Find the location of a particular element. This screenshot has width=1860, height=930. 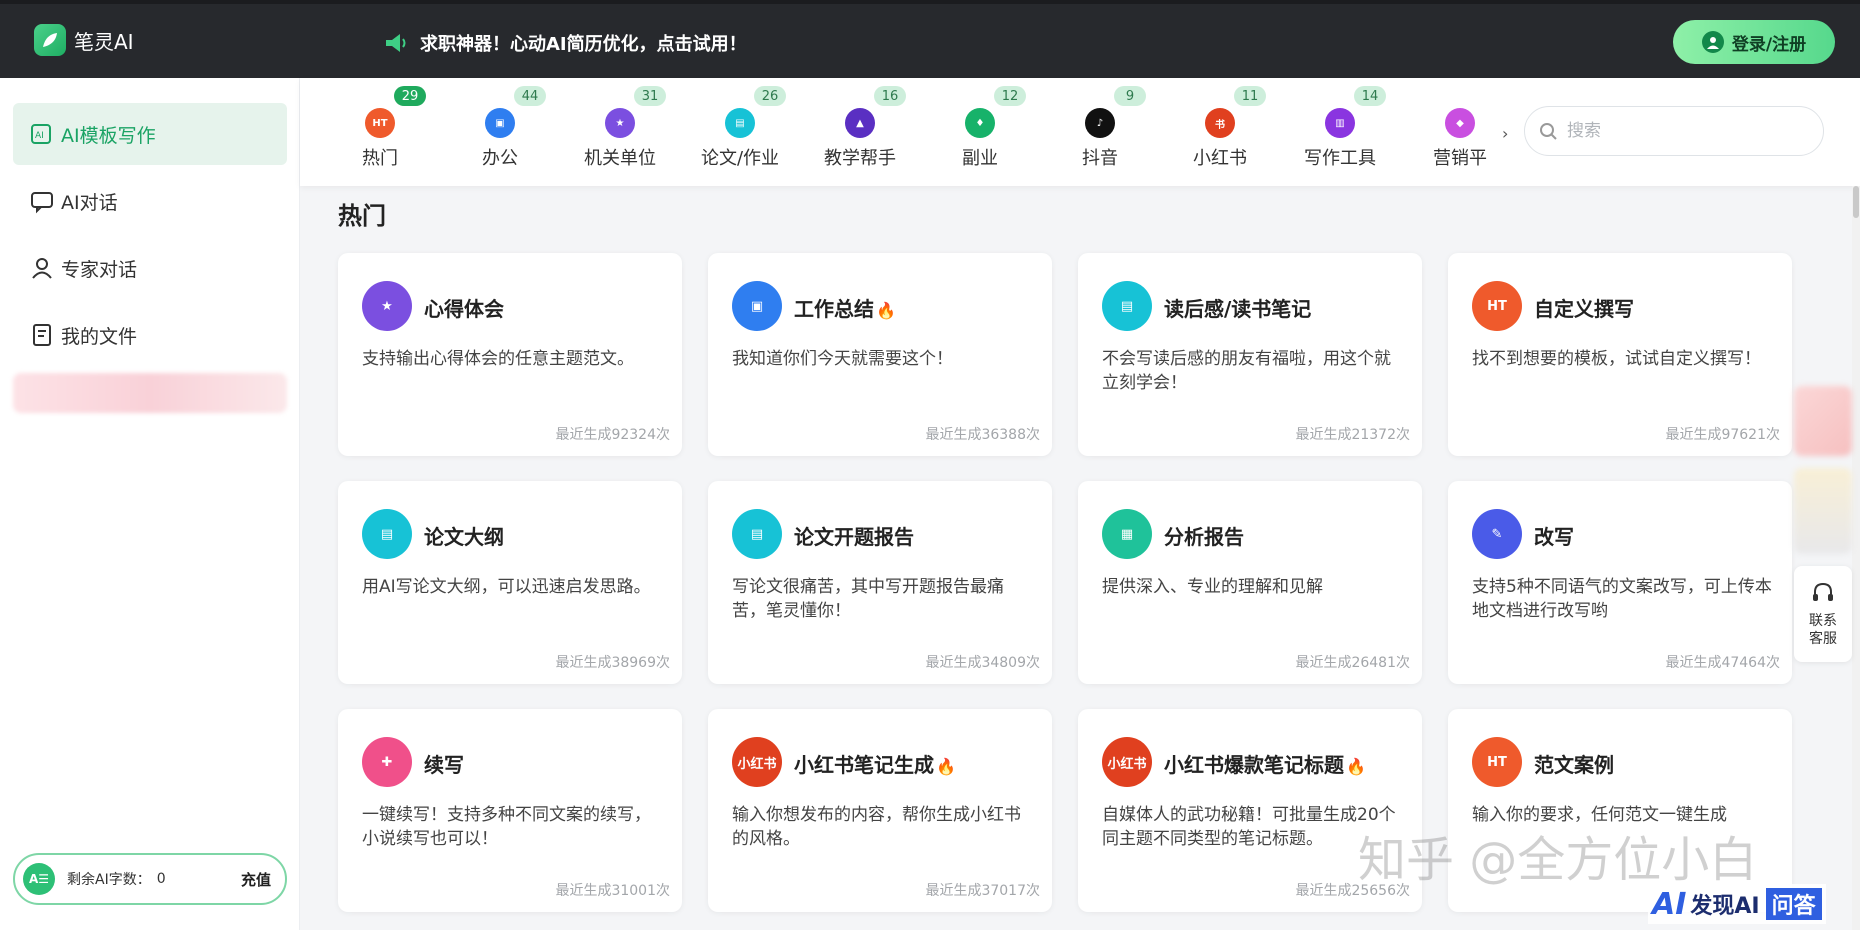

scrollbar-track is located at coordinates (1856, 558).